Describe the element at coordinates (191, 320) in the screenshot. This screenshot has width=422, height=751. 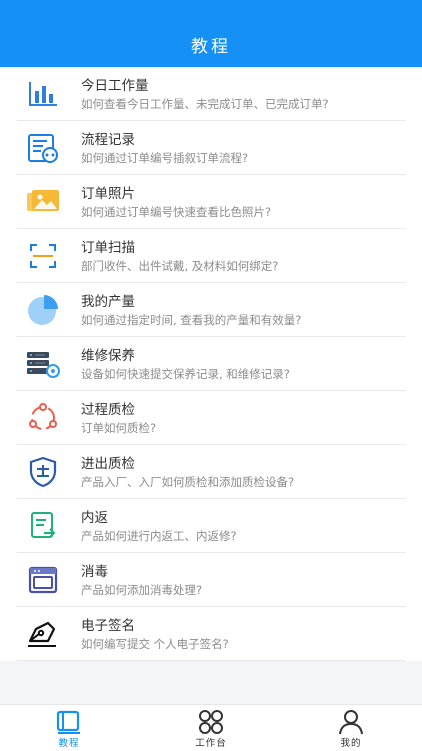
I see `item-desc: 如何通过指定时间, 查看我的产量和有效量?` at that location.